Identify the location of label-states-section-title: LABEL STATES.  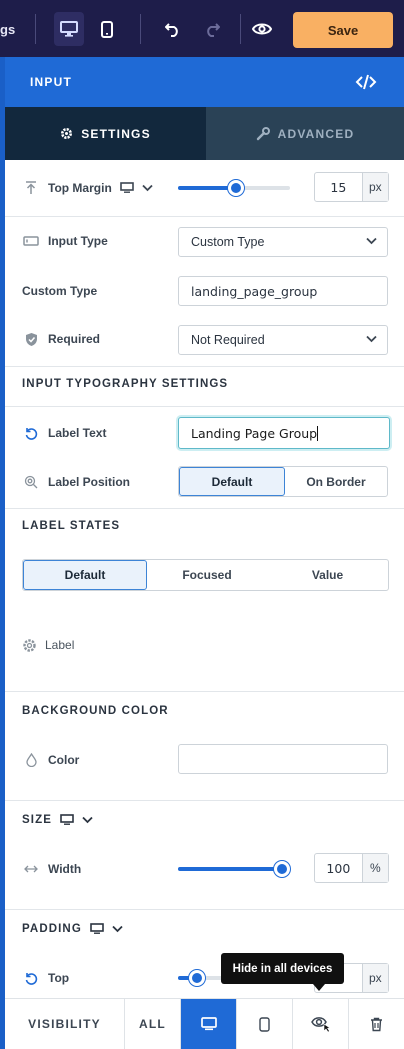
(71, 526).